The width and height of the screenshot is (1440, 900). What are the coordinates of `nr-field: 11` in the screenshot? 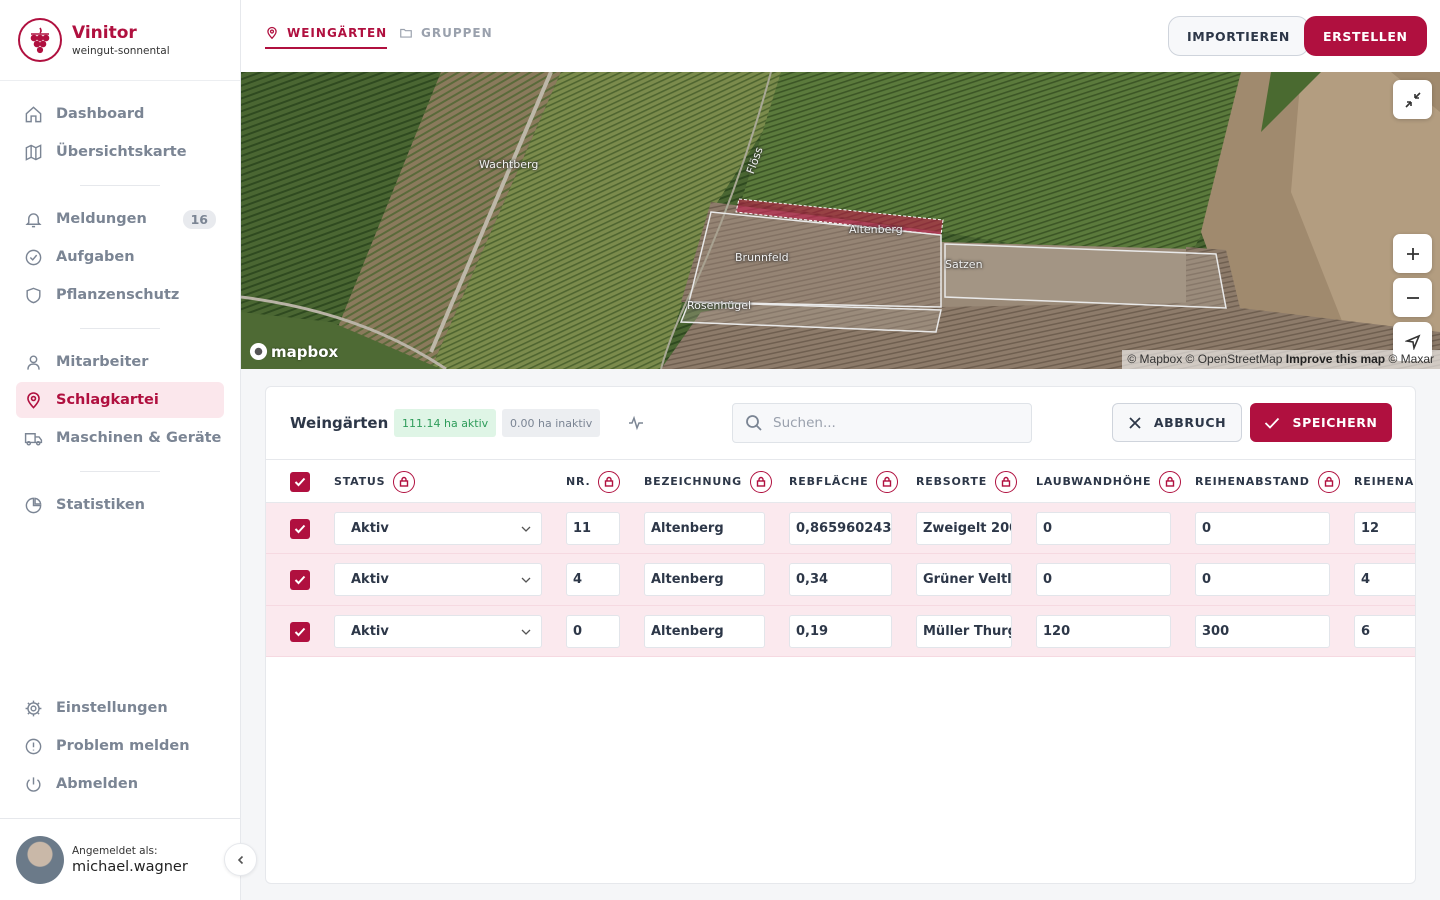 It's located at (593, 528).